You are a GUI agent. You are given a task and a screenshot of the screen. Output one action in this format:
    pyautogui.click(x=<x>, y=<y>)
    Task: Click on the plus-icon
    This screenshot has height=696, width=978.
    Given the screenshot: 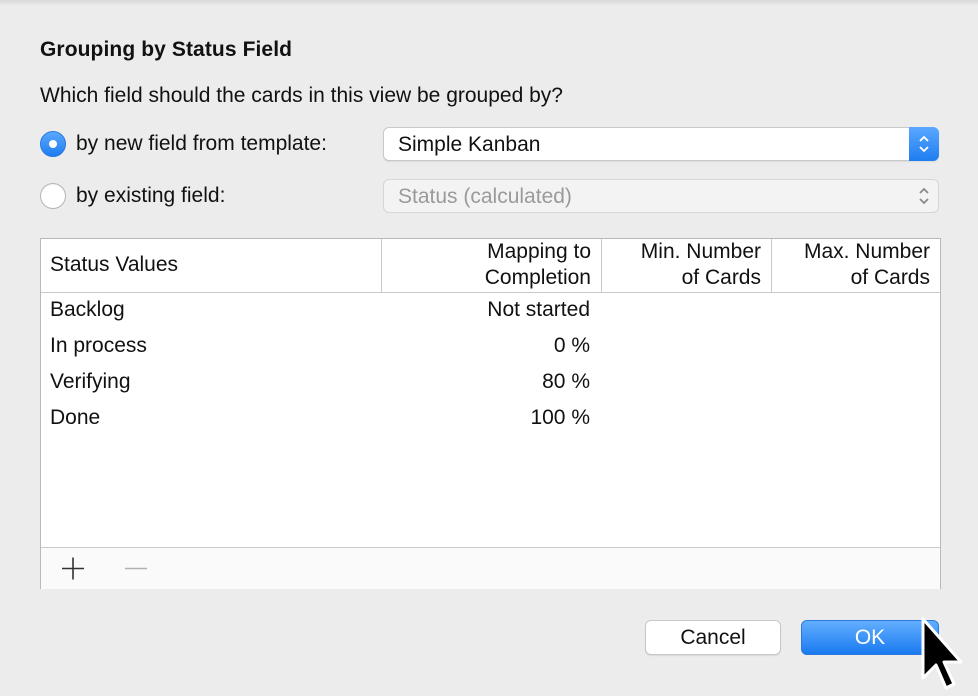 What is the action you would take?
    pyautogui.click(x=73, y=568)
    